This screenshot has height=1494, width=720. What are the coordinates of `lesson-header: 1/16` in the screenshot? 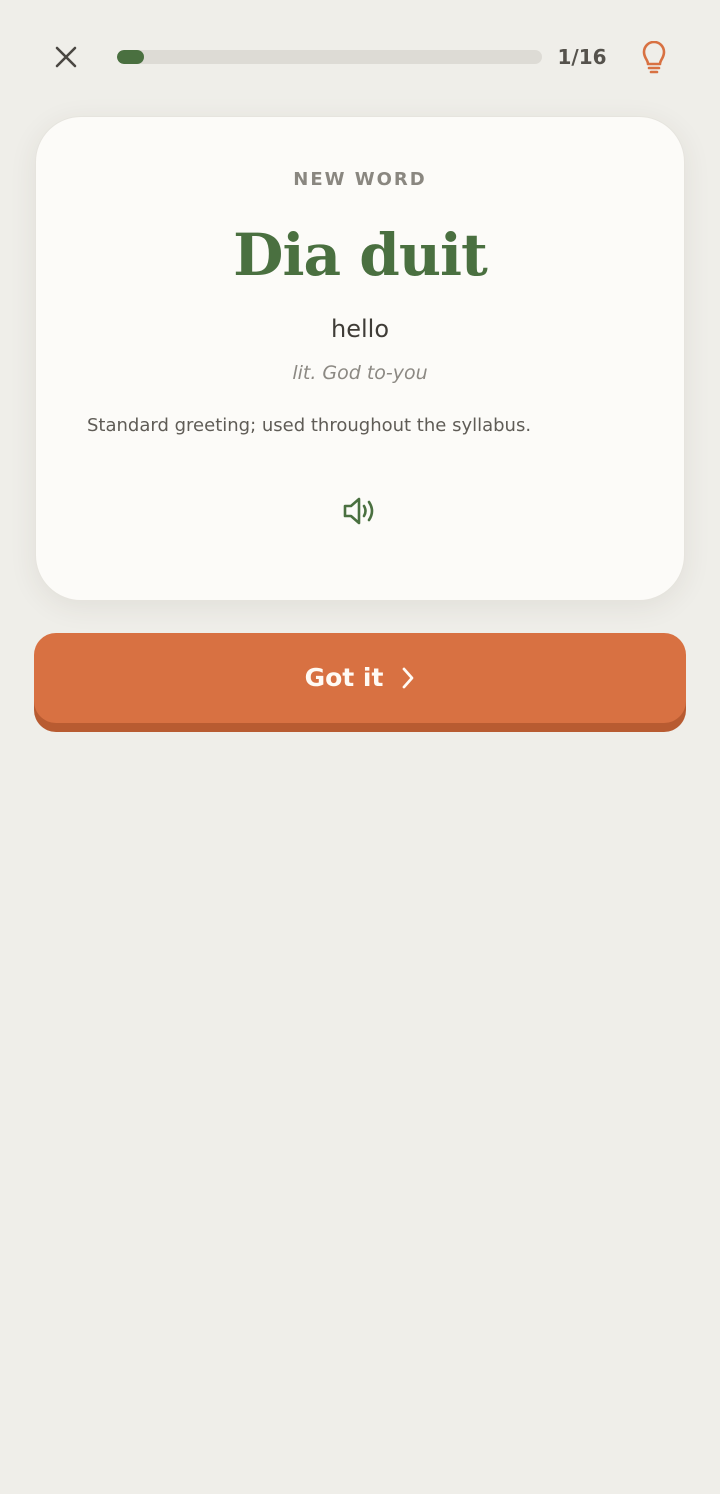 It's located at (360, 57).